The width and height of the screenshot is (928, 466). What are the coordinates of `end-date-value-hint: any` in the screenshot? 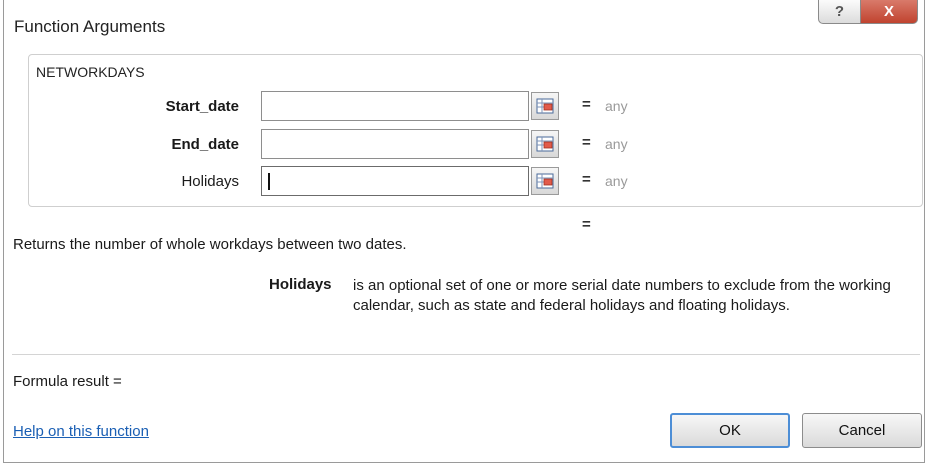 It's located at (616, 144).